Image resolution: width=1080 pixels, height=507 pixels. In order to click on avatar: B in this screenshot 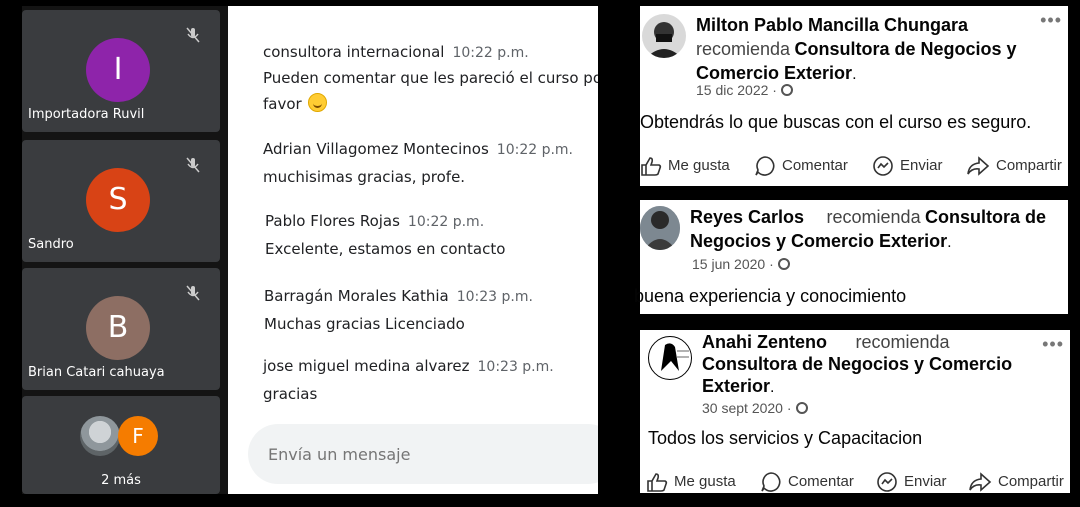, I will do `click(118, 328)`.